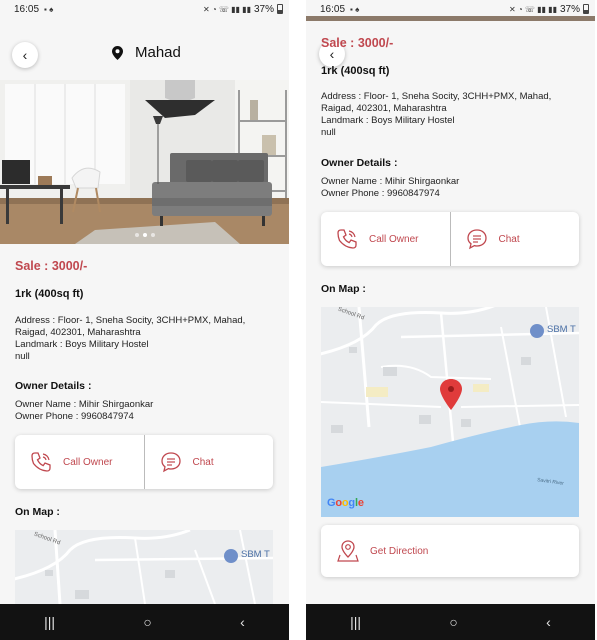 The width and height of the screenshot is (597, 640). I want to click on carousel-dots, so click(144, 235).